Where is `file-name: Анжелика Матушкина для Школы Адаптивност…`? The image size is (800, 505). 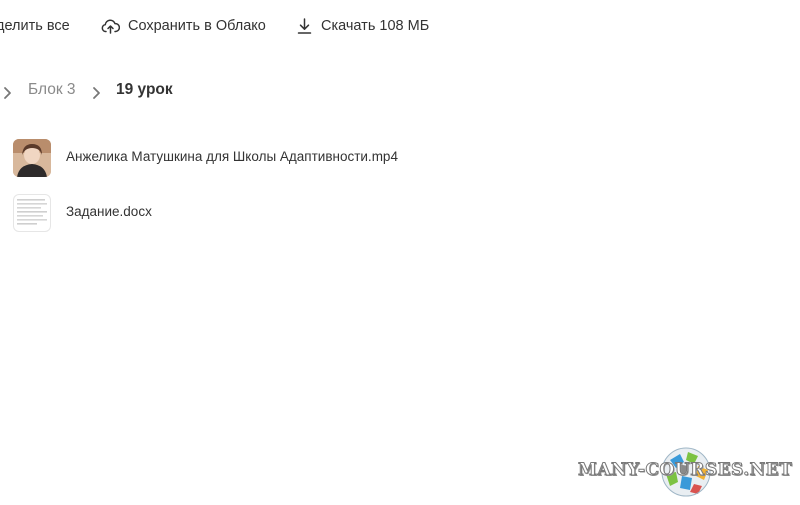
file-name: Анжелика Матушкина для Школы Адаптивност… is located at coordinates (232, 156).